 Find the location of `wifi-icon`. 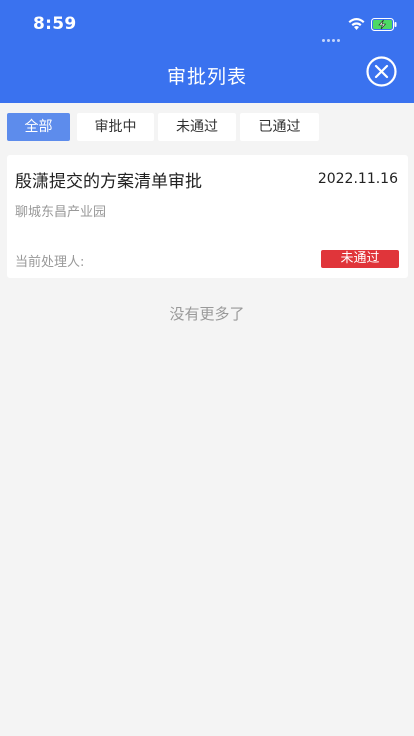

wifi-icon is located at coordinates (356, 24).